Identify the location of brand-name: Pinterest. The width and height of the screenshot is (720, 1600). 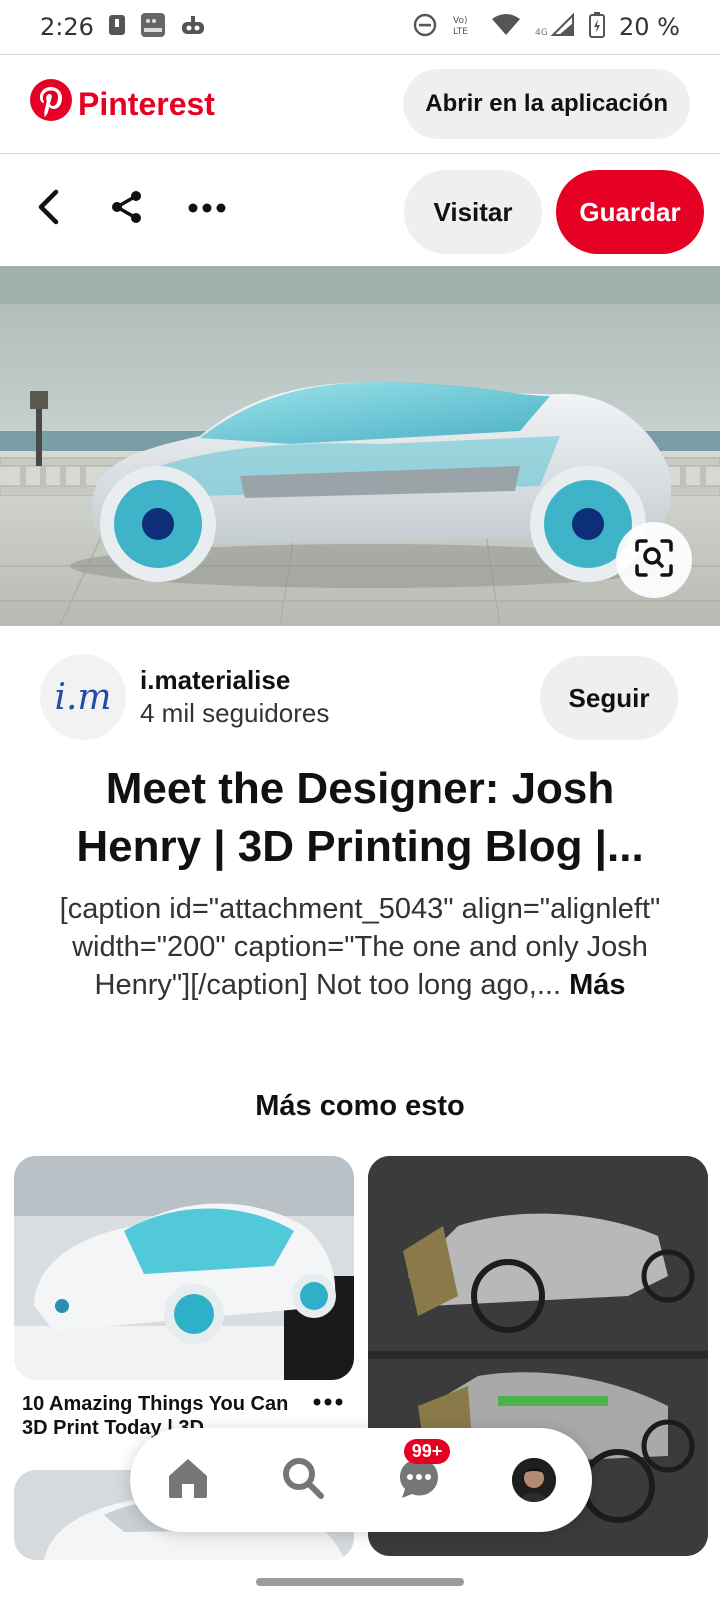
(146, 103).